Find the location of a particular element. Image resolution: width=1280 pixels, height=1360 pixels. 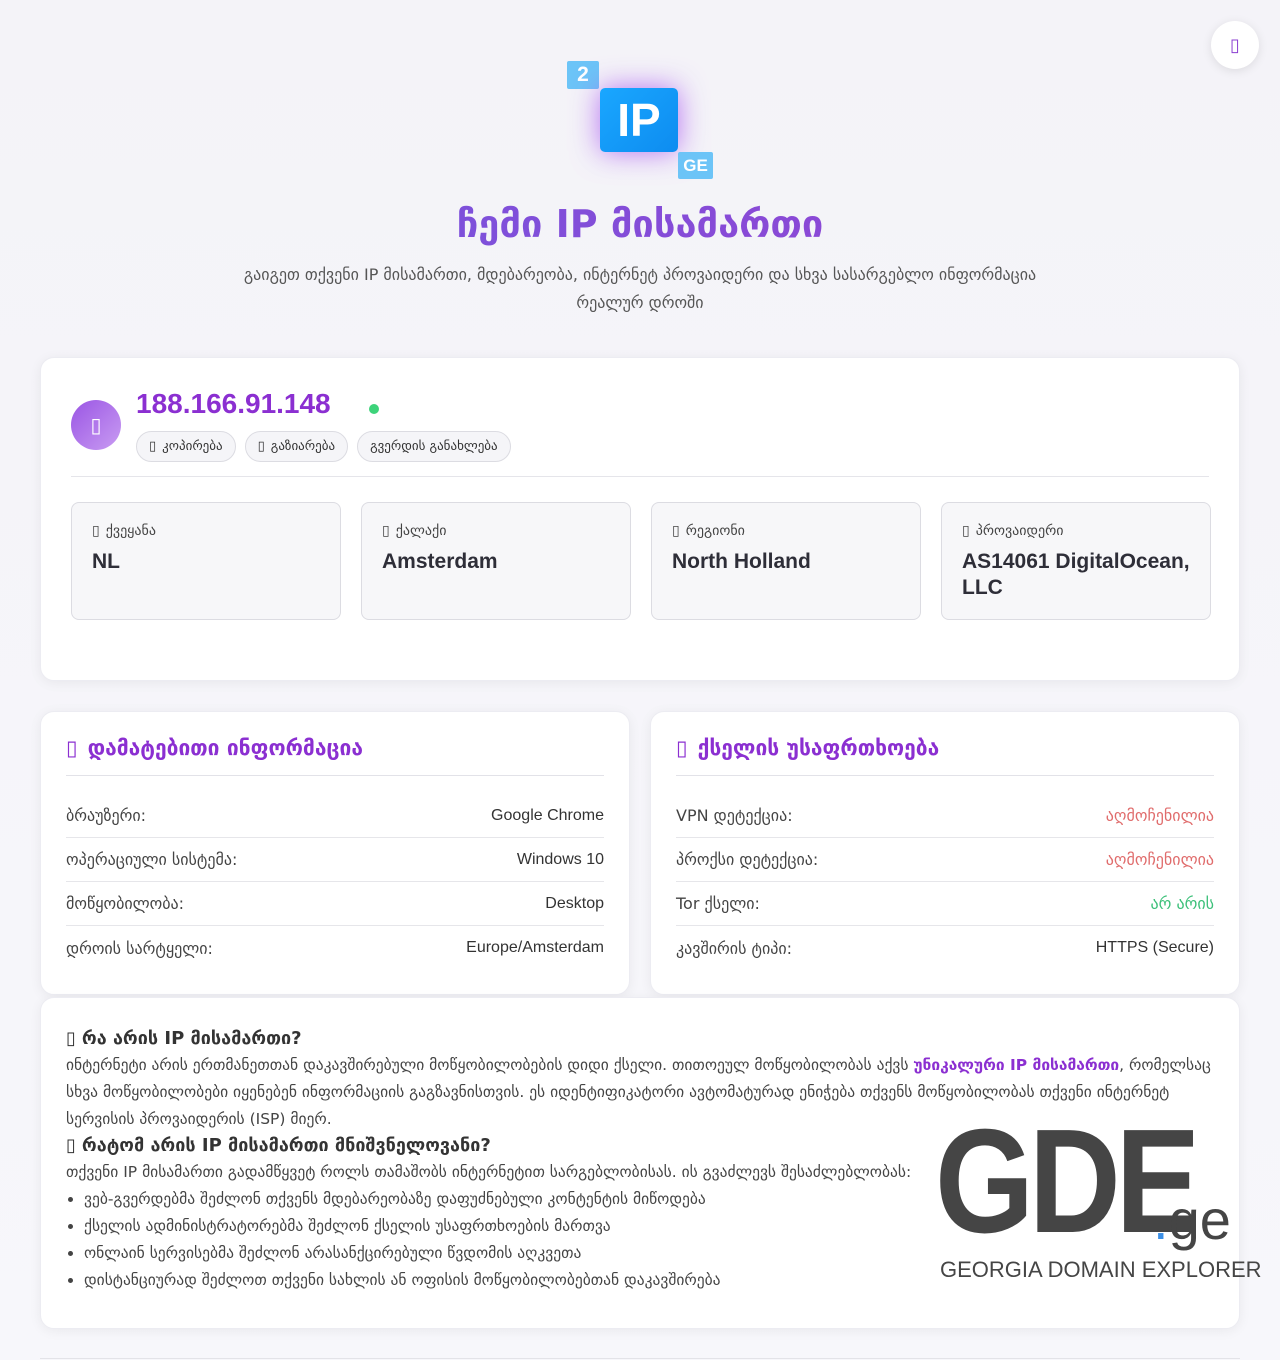

security-row: Tor ქსელი: არ არის is located at coordinates (945, 904).